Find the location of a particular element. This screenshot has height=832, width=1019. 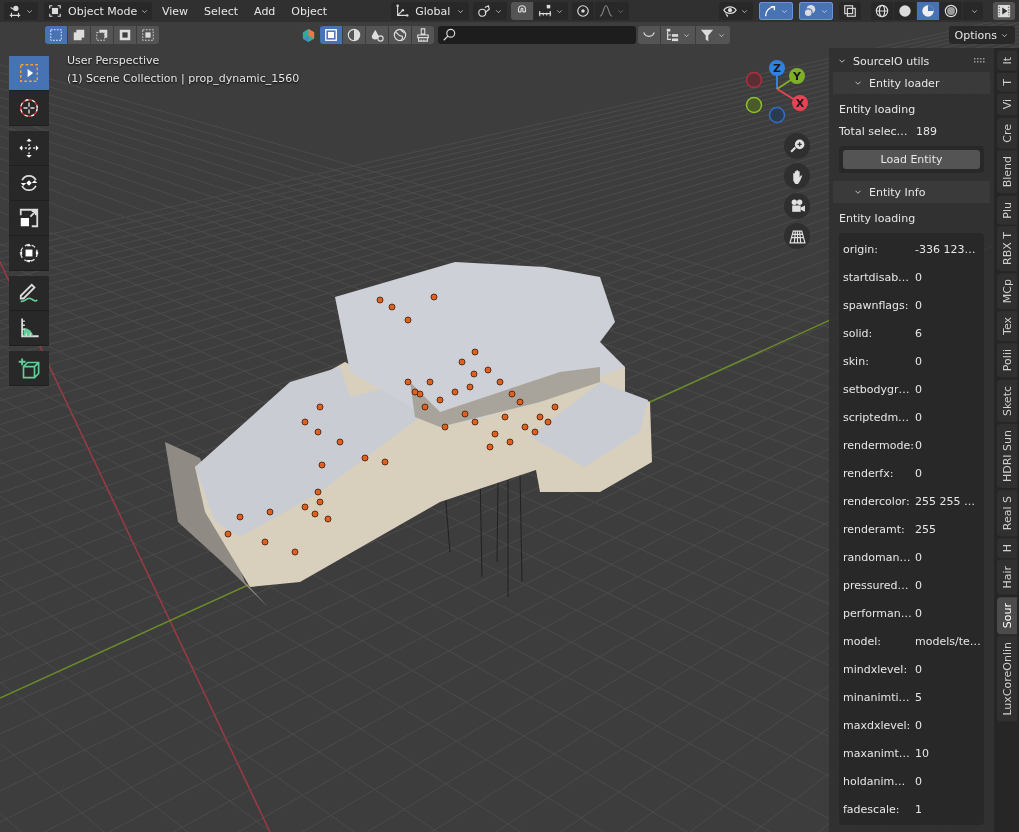

sidebar-tab: RBX T is located at coordinates (1007, 249).